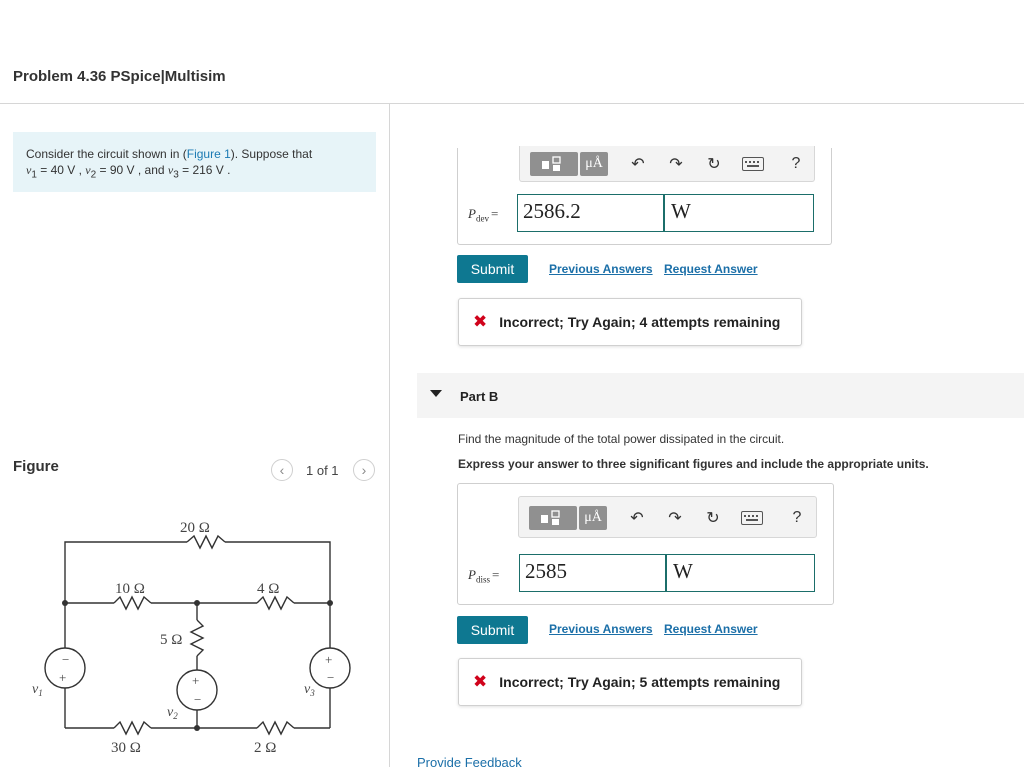 This screenshot has width=1024, height=770. What do you see at coordinates (265, 747) in the screenshot?
I see `resistor-label: 2 Ω` at bounding box center [265, 747].